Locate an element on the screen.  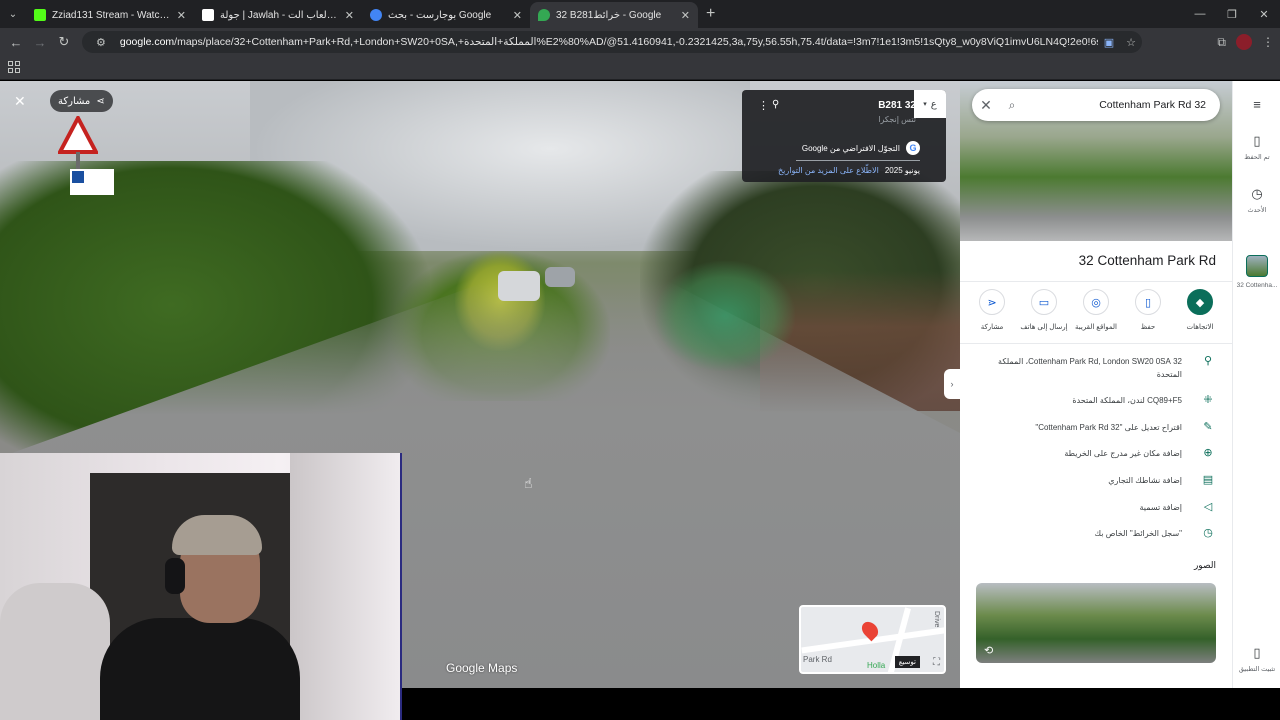
back-icon: ← is located at coordinates (16, 42).